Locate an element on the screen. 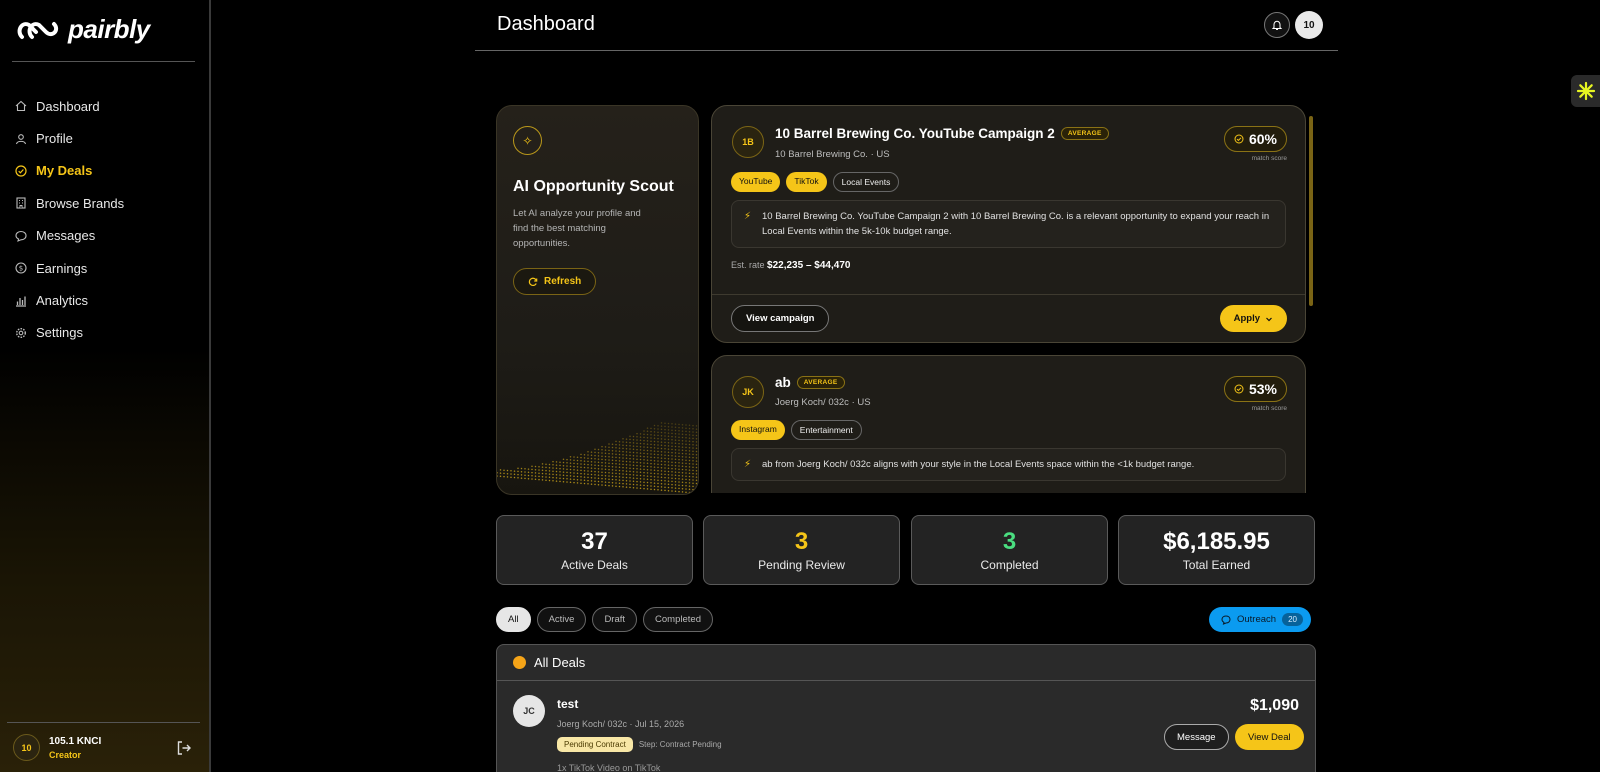 Image resolution: width=1600 pixels, height=772 pixels. sidebar-item-browse-brands: Browse Brands is located at coordinates (100, 203).